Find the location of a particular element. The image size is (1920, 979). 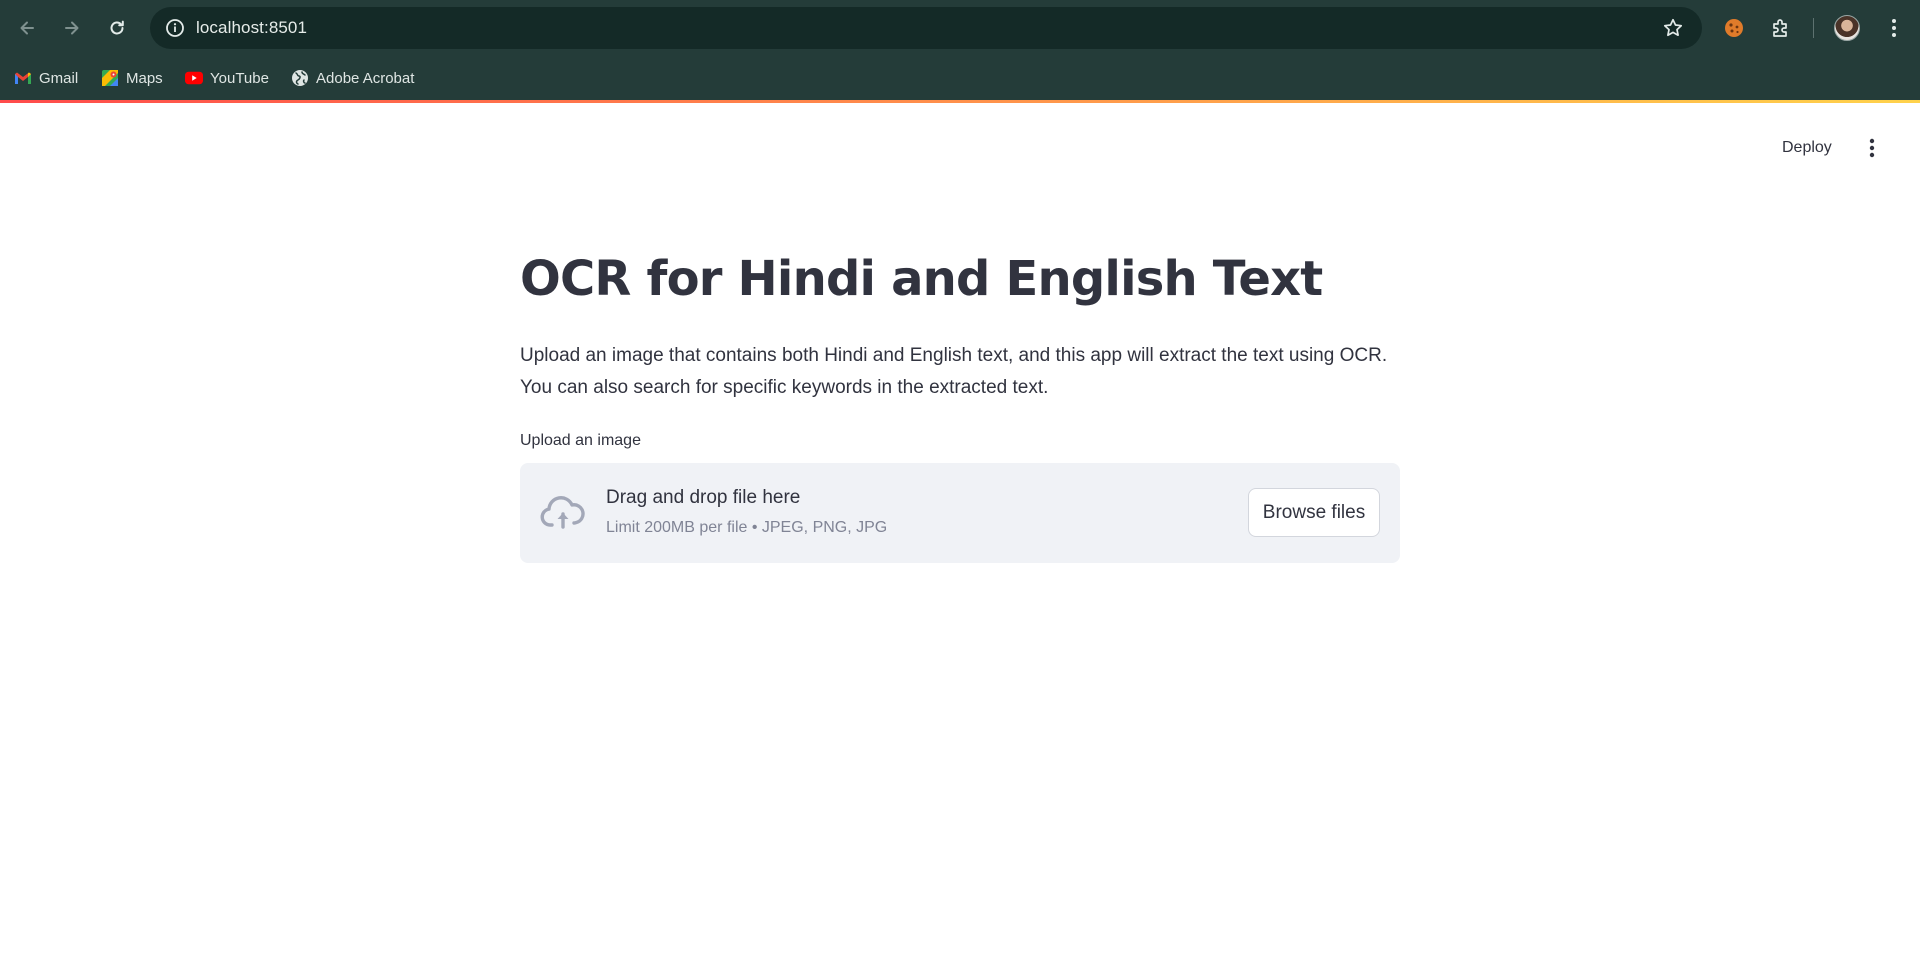

deploy-button: Deploy is located at coordinates (1807, 148).